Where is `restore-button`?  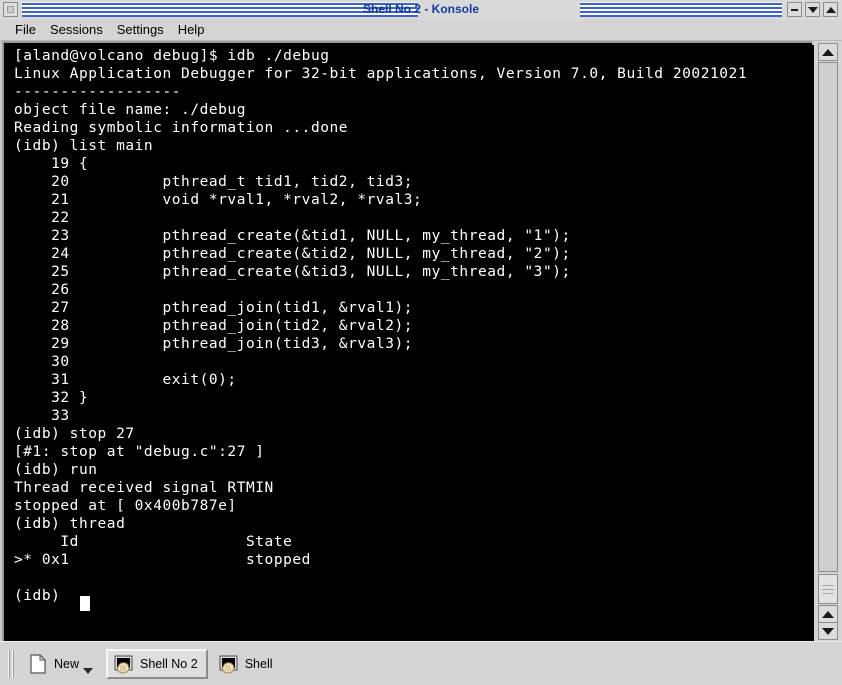 restore-button is located at coordinates (830, 9).